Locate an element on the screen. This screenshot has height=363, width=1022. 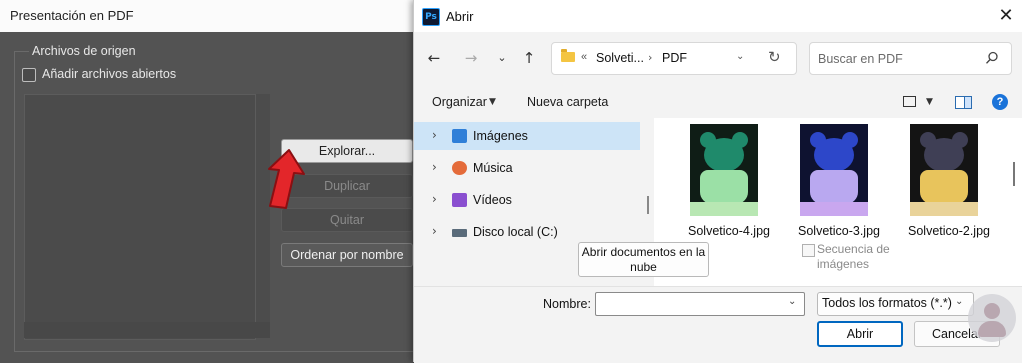
new-folder-button: Nueva carpeta is located at coordinates (567, 102).